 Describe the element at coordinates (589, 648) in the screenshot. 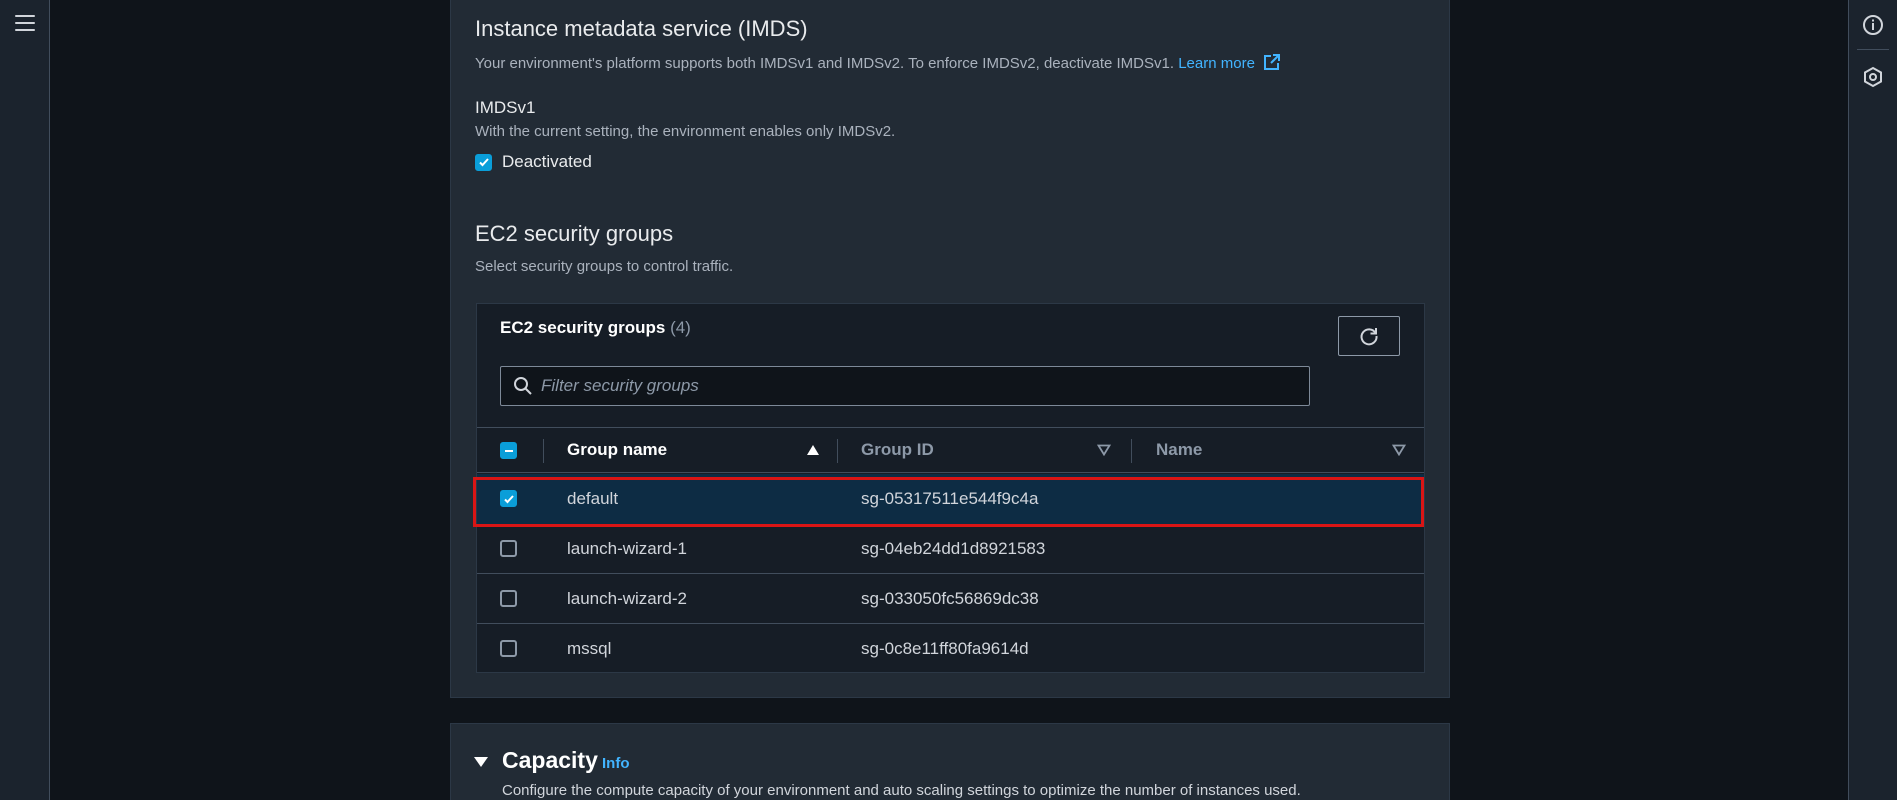

I see `group-name-cell: mssql` at that location.